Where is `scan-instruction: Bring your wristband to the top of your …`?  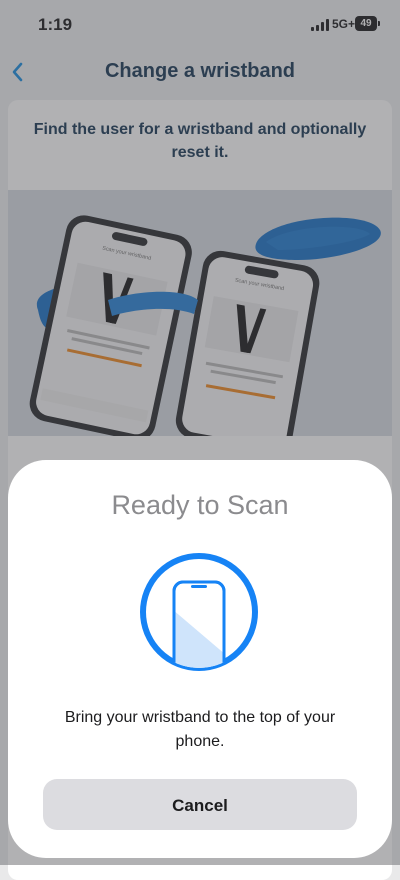
scan-instruction: Bring your wristband to the top of your … is located at coordinates (200, 729).